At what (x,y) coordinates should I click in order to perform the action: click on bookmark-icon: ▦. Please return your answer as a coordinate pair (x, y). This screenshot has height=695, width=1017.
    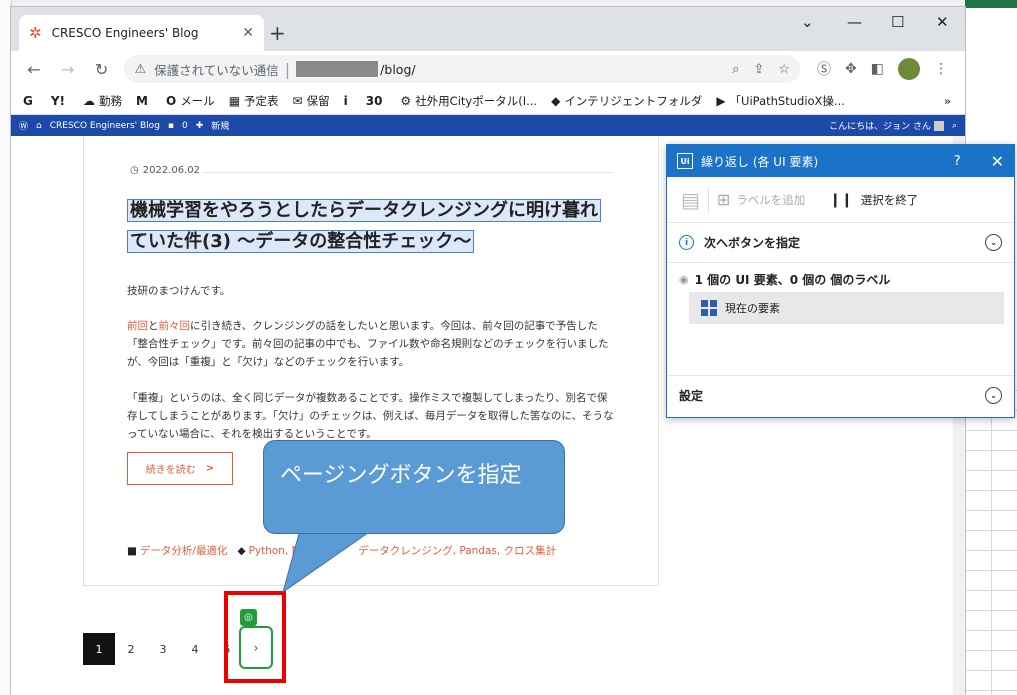
    Looking at the image, I should click on (234, 100).